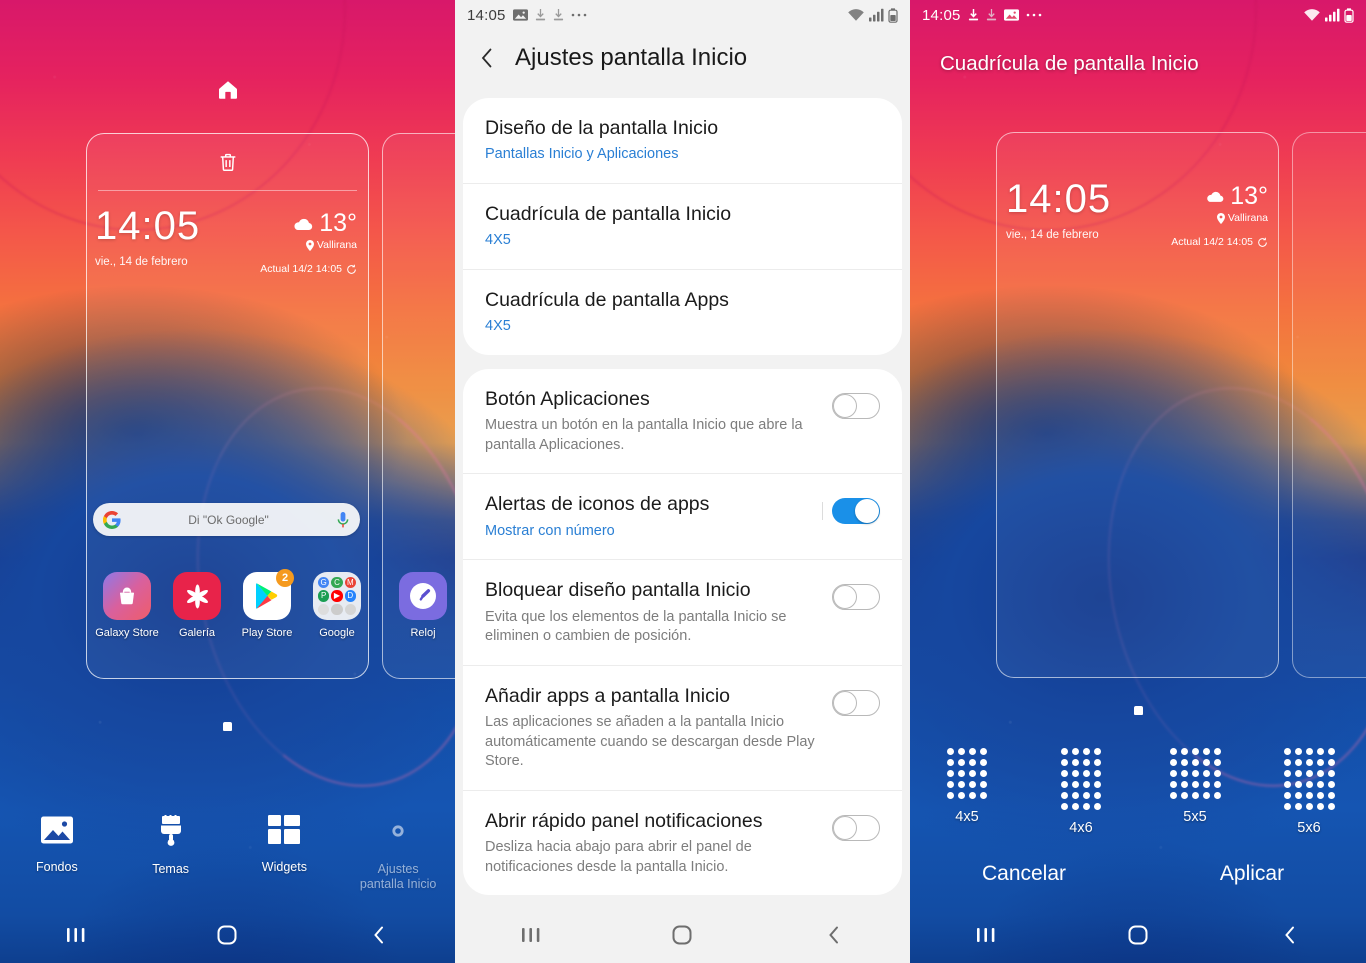 This screenshot has width=1366, height=963. Describe the element at coordinates (602, 128) in the screenshot. I see `setting-title: Diseño de la pantalla Inicio` at that location.